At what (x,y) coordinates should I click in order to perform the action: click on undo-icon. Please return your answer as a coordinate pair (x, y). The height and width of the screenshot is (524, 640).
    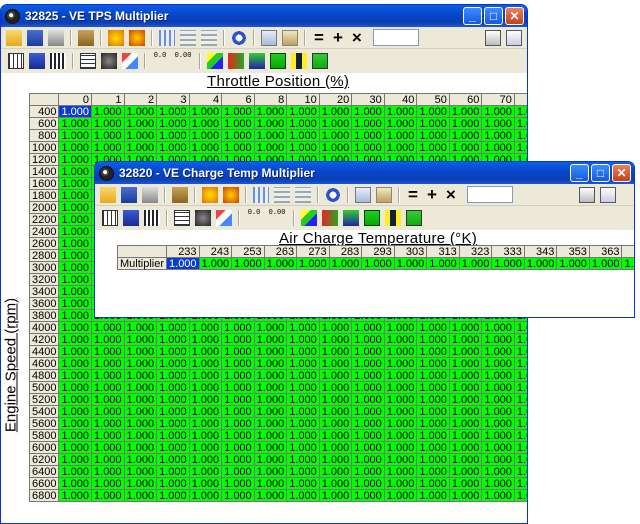
    Looking at the image, I should click on (333, 194).